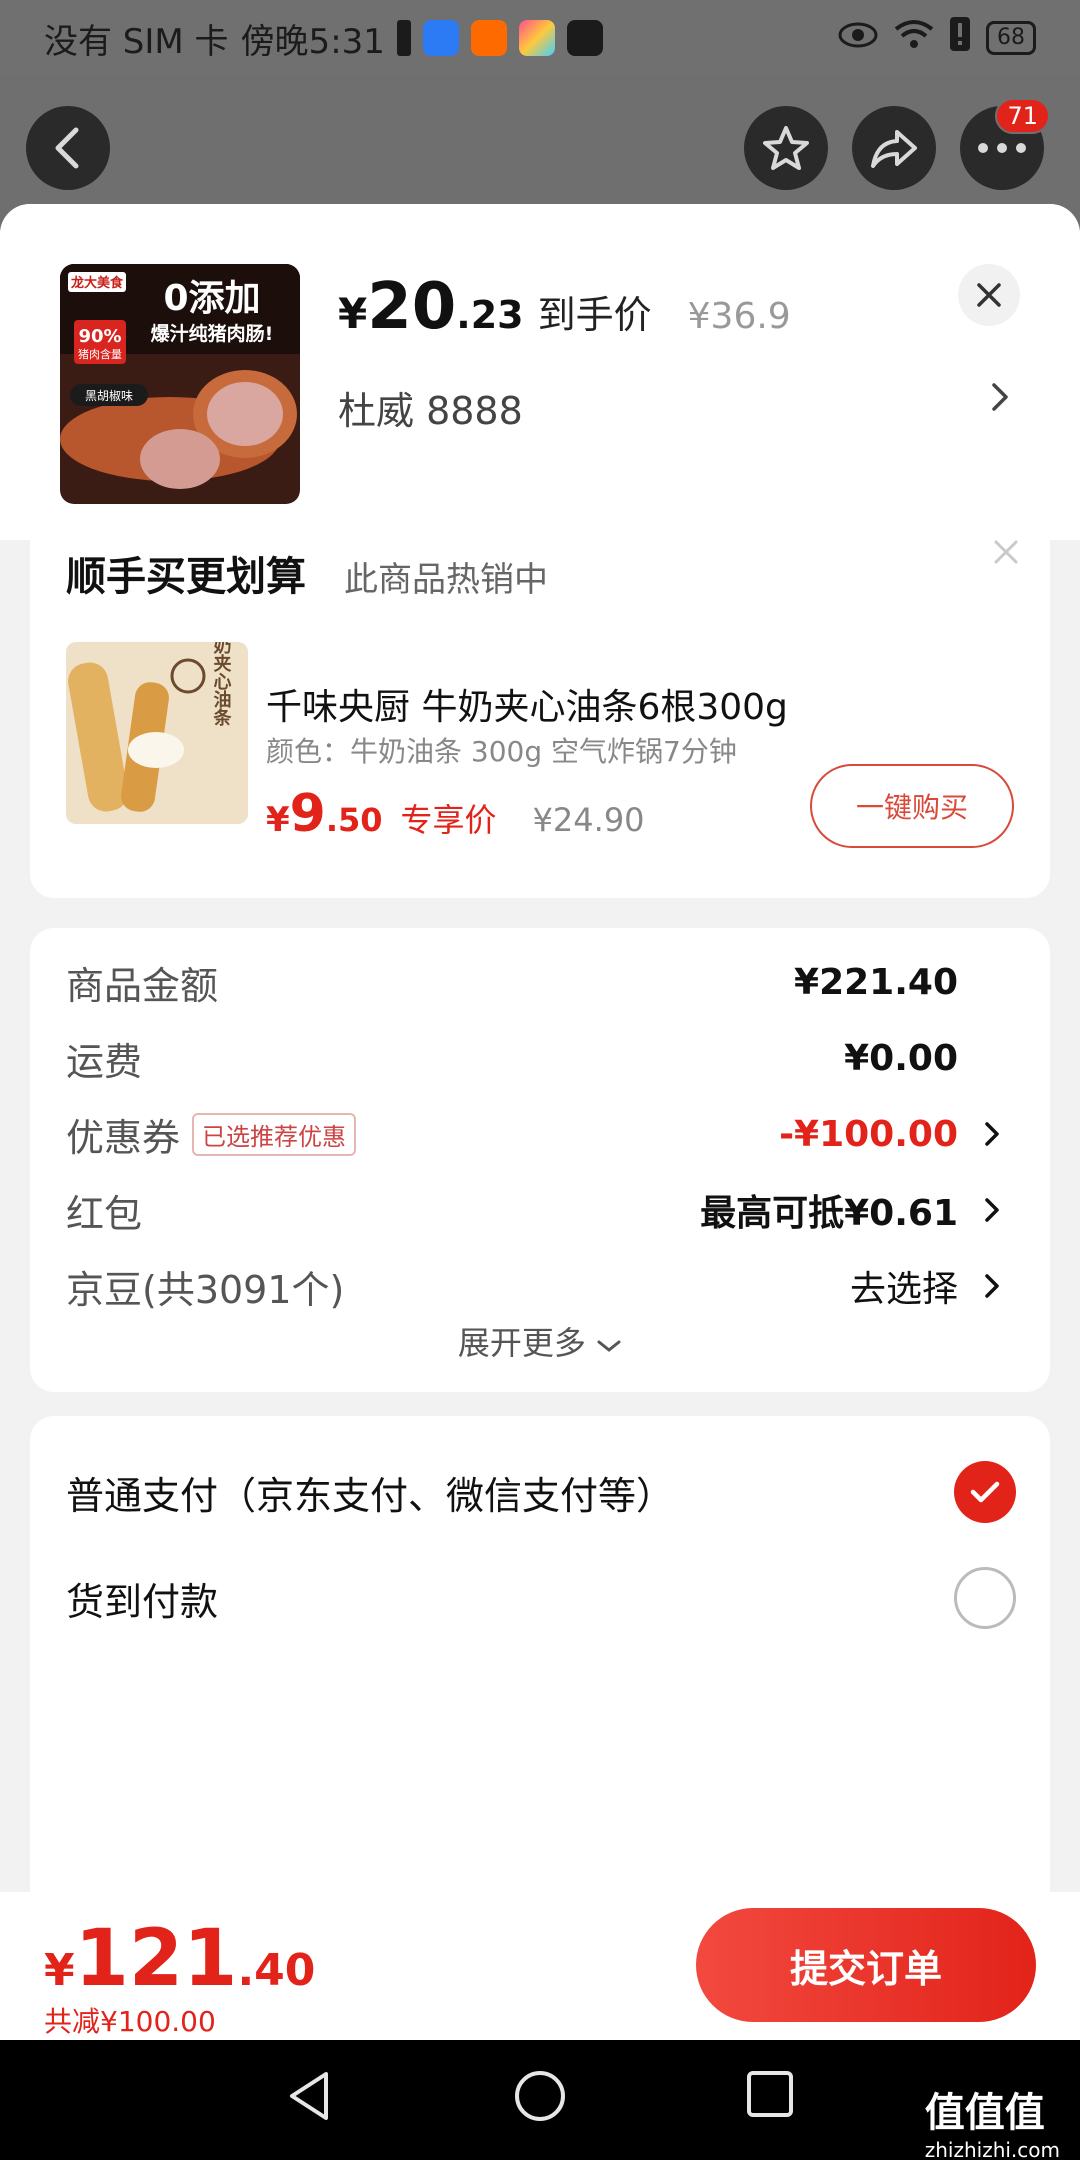 The width and height of the screenshot is (1080, 2160). I want to click on summary-label: 京豆(共3091个), so click(205, 1289).